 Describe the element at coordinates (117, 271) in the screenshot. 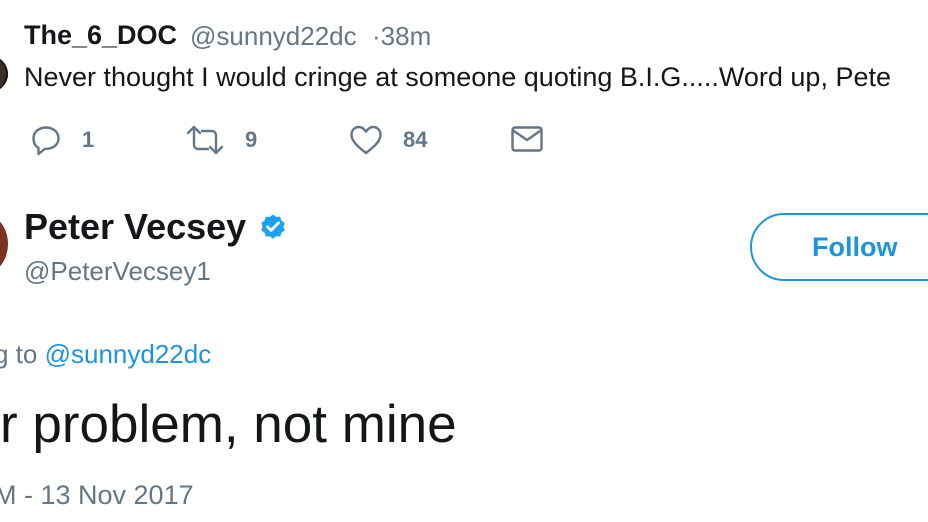

I see `main-tweet-handle: @PeterVecsey1` at that location.